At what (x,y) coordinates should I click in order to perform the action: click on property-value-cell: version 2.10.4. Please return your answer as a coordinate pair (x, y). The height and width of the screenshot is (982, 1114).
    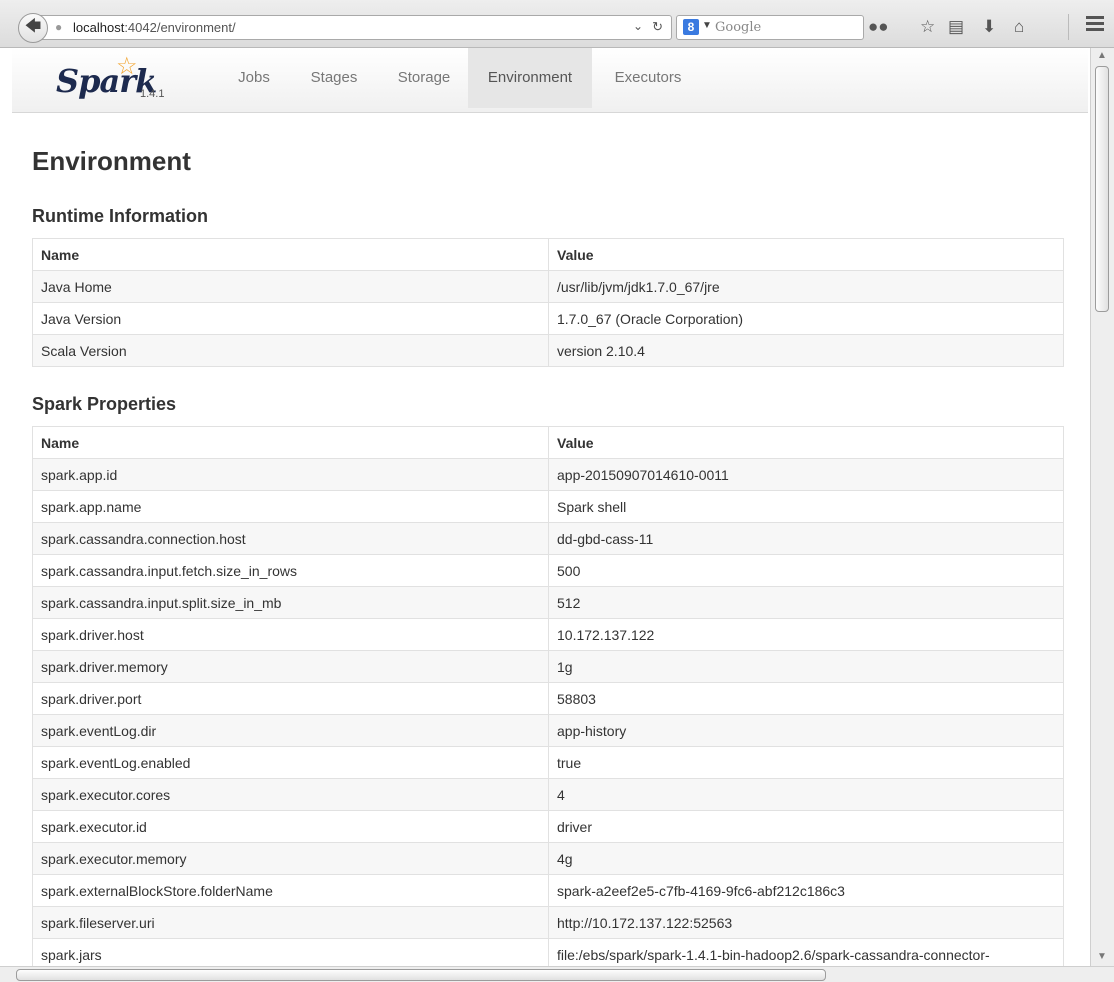
    Looking at the image, I should click on (806, 350).